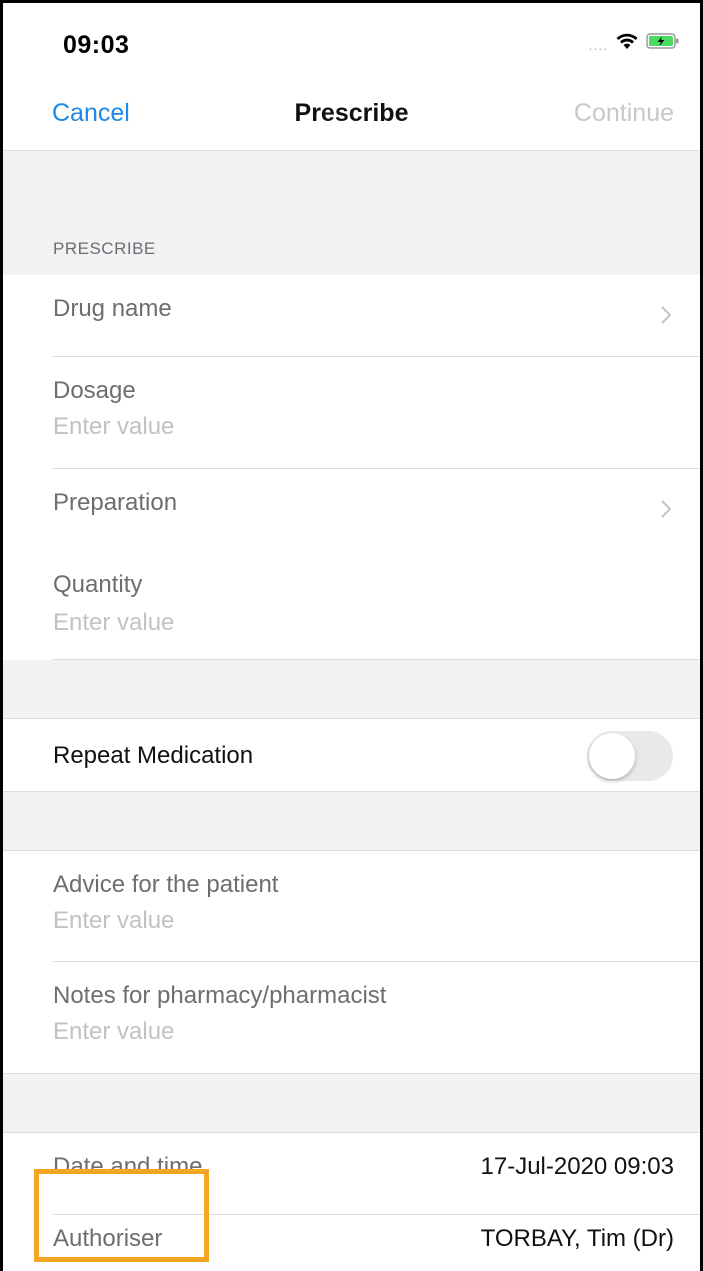 The height and width of the screenshot is (1271, 703). What do you see at coordinates (351, 605) in the screenshot?
I see `quantity-row: Quantity Enter value` at bounding box center [351, 605].